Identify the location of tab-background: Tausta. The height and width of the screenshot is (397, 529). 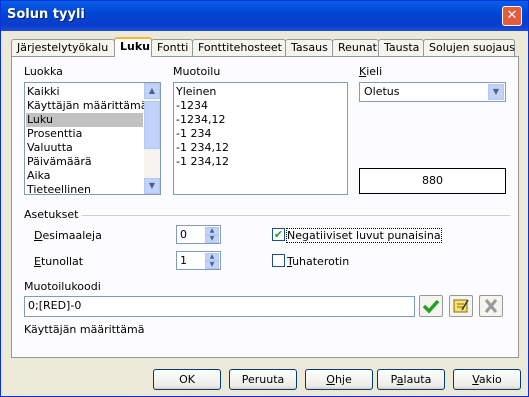
(401, 47).